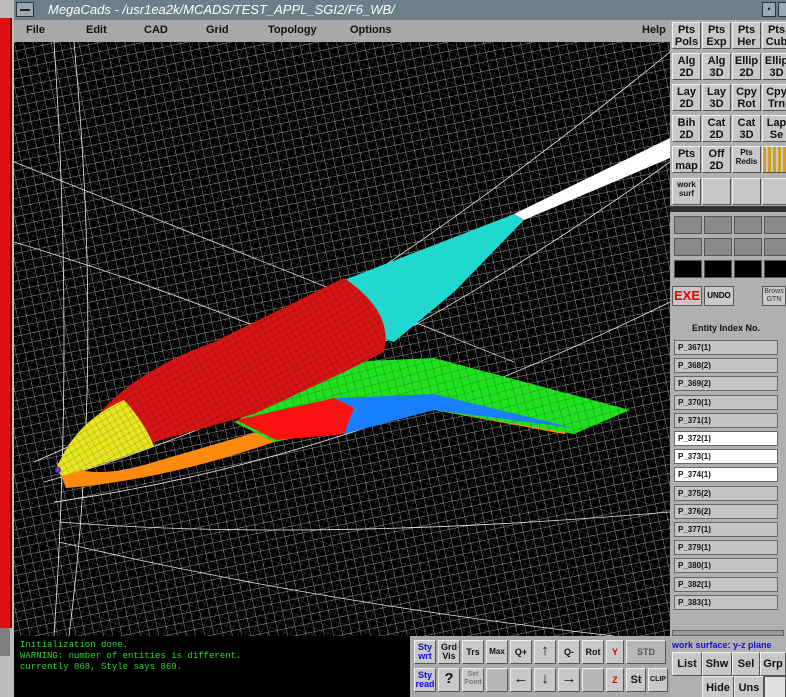  What do you see at coordinates (726, 457) in the screenshot?
I see `entity-list-item: P_373(1)` at bounding box center [726, 457].